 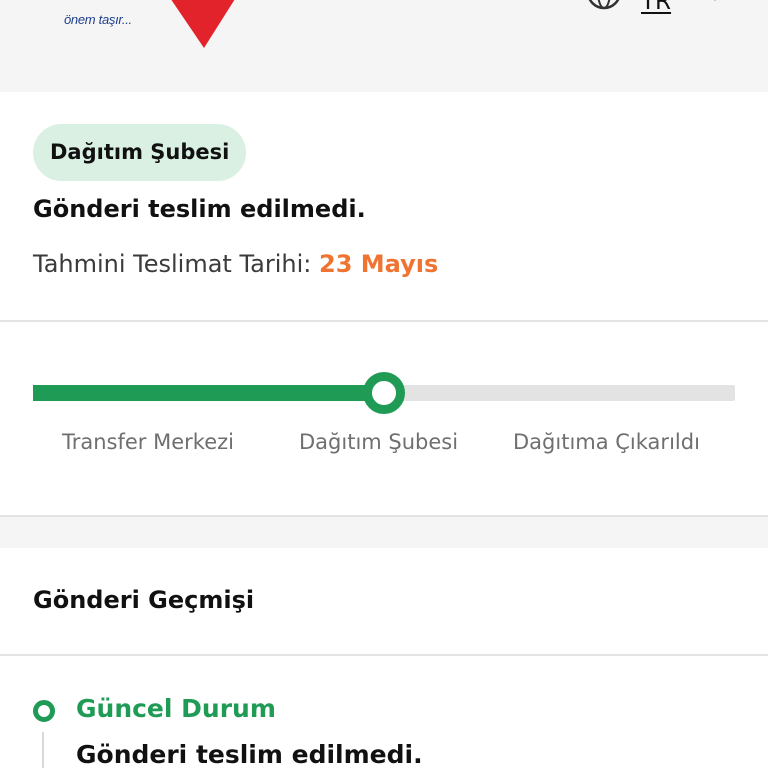 What do you see at coordinates (203, 24) in the screenshot?
I see `logo-mark-icon` at bounding box center [203, 24].